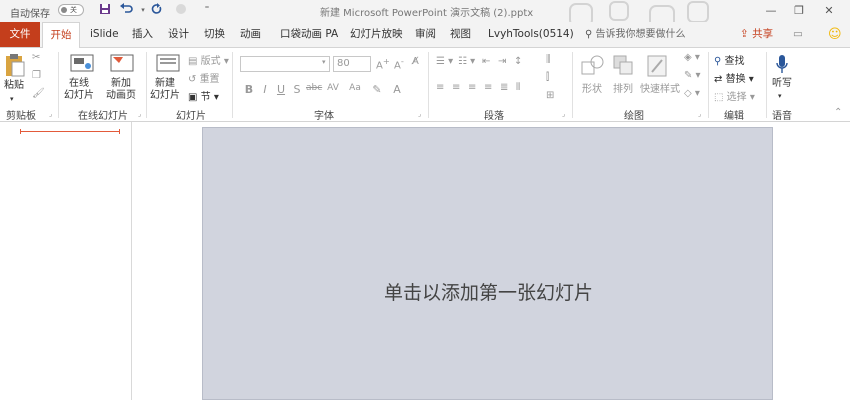 Image resolution: width=850 pixels, height=400 pixels. I want to click on shape-fill-icon: ◈ ▾, so click(692, 57).